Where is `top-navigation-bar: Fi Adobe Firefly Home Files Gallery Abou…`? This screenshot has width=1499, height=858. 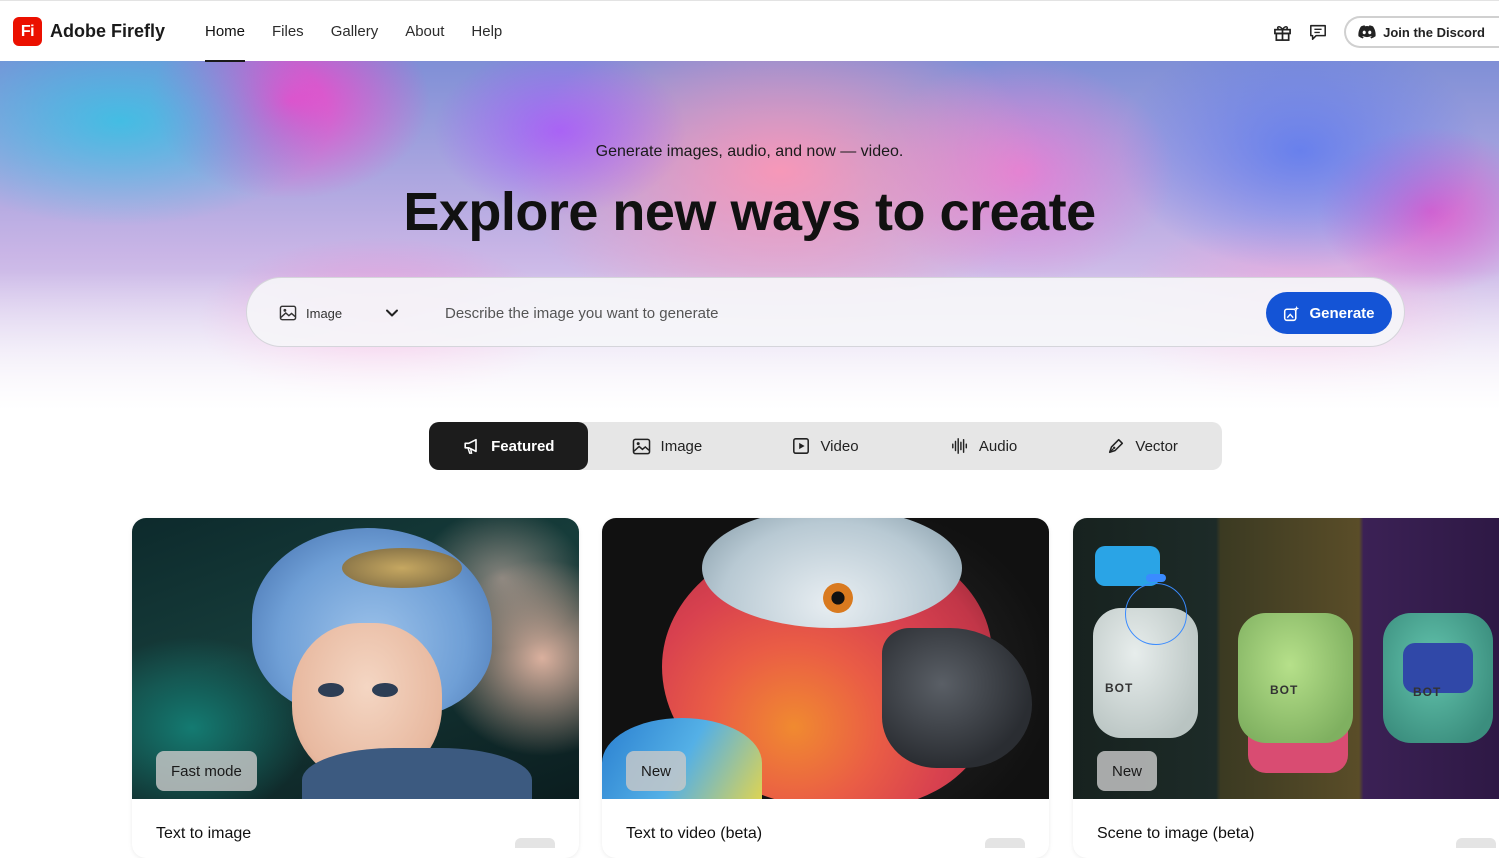 top-navigation-bar: Fi Adobe Firefly Home Files Gallery Abou… is located at coordinates (749, 31).